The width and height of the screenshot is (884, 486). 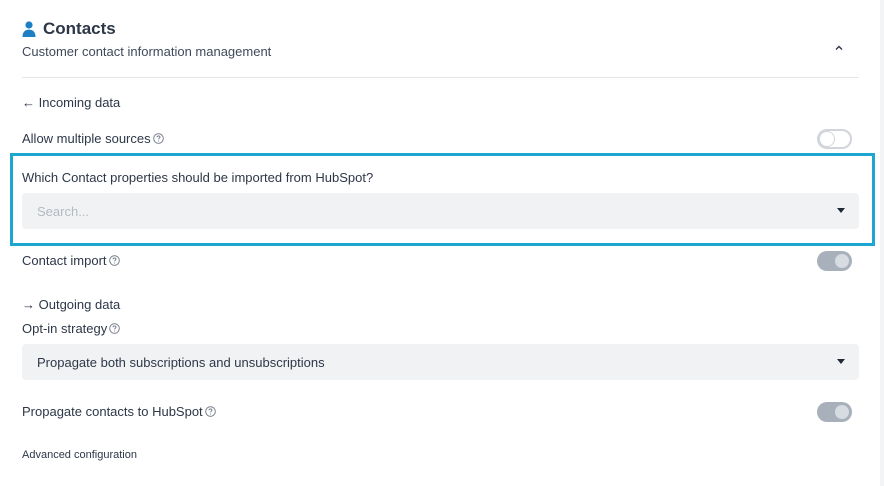 What do you see at coordinates (79, 455) in the screenshot?
I see `advanced-configuration-link: Advanced configuration` at bounding box center [79, 455].